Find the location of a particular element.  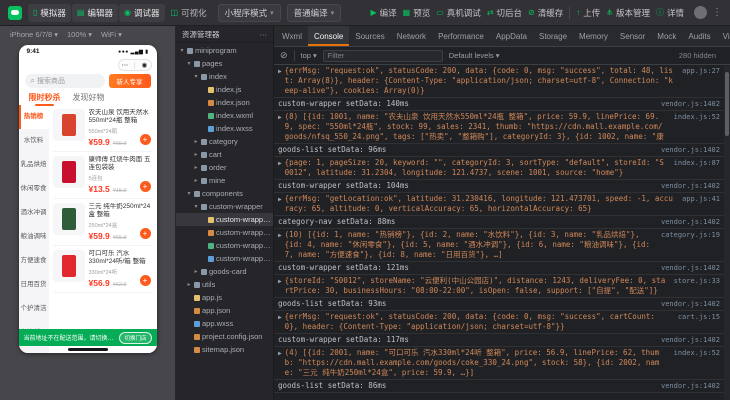

tab-network: Network is located at coordinates (411, 36).